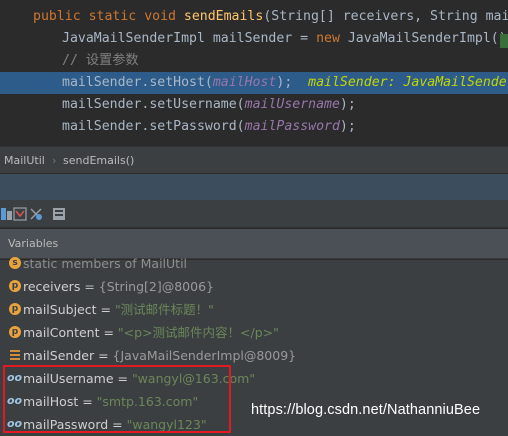  What do you see at coordinates (254, 286) in the screenshot?
I see `variable-row: p receivers = {String[2]@8006}` at bounding box center [254, 286].